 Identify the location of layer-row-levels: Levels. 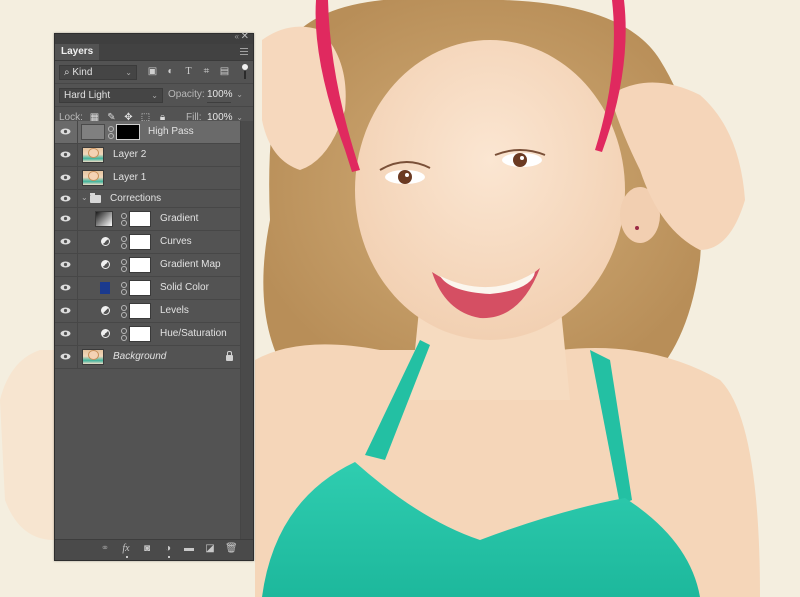
(149, 311).